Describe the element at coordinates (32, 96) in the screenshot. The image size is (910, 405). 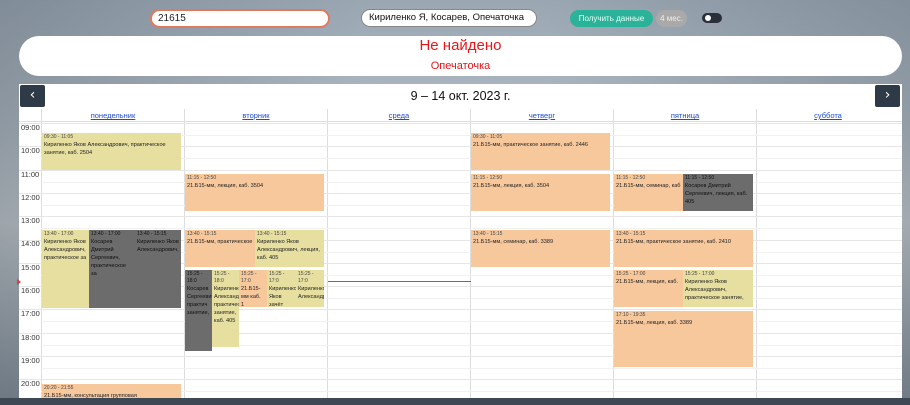
I see `prev-week-button: ‹` at that location.